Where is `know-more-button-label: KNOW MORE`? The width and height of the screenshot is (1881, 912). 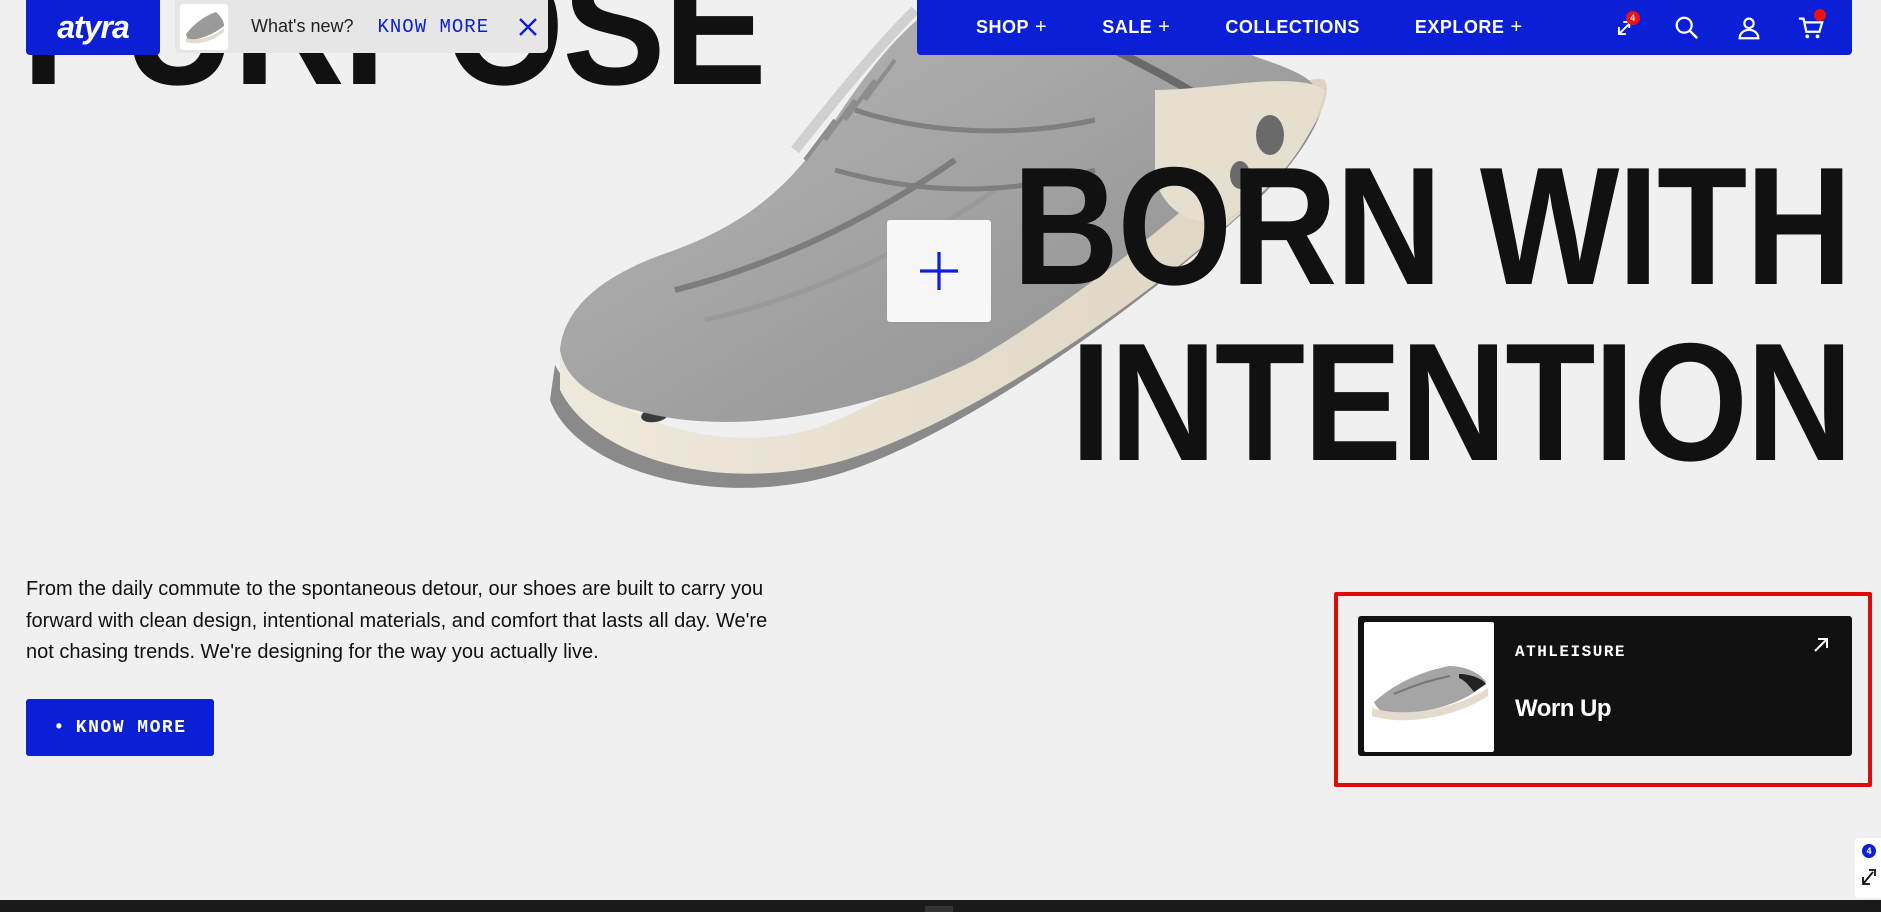 know-more-button-label: KNOW MORE is located at coordinates (131, 727).